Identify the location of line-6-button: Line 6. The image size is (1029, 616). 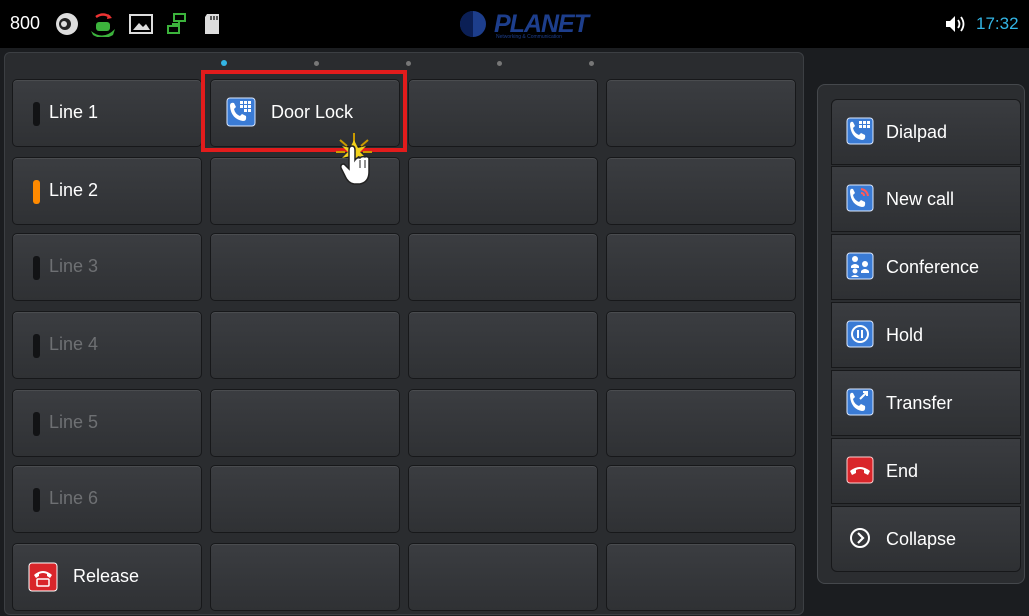
(107, 499).